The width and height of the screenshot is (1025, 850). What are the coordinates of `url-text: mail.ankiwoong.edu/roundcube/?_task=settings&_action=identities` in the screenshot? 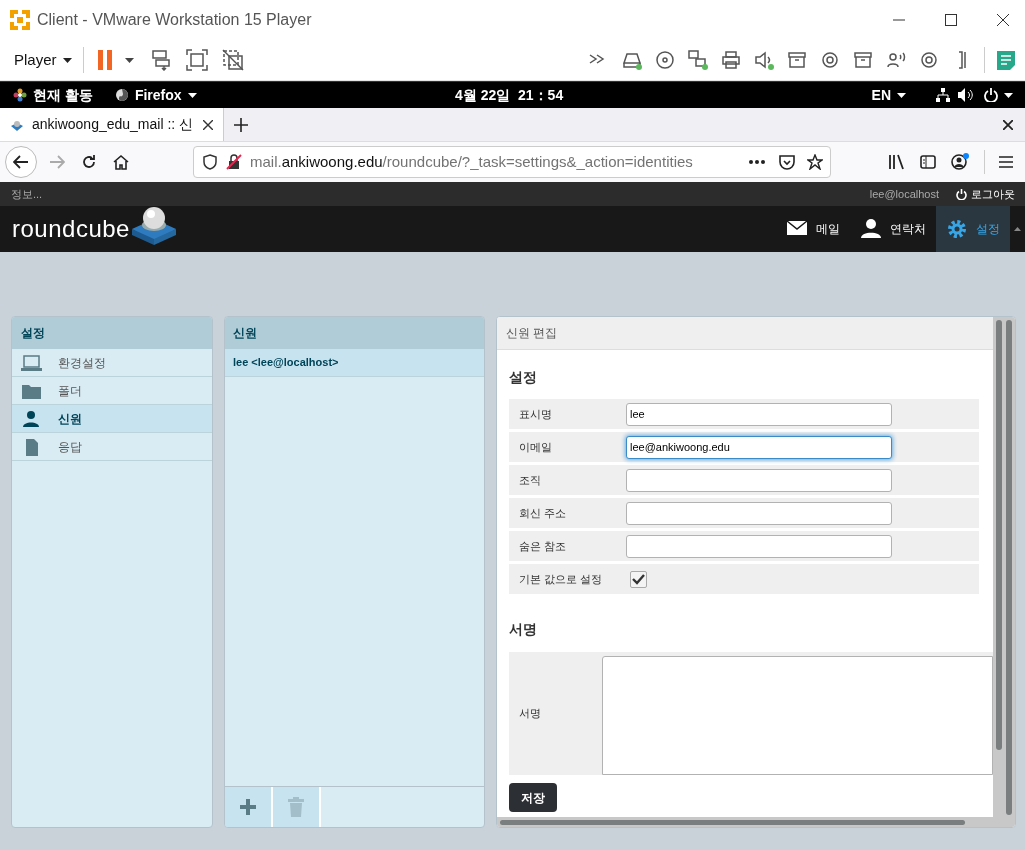 It's located at (472, 161).